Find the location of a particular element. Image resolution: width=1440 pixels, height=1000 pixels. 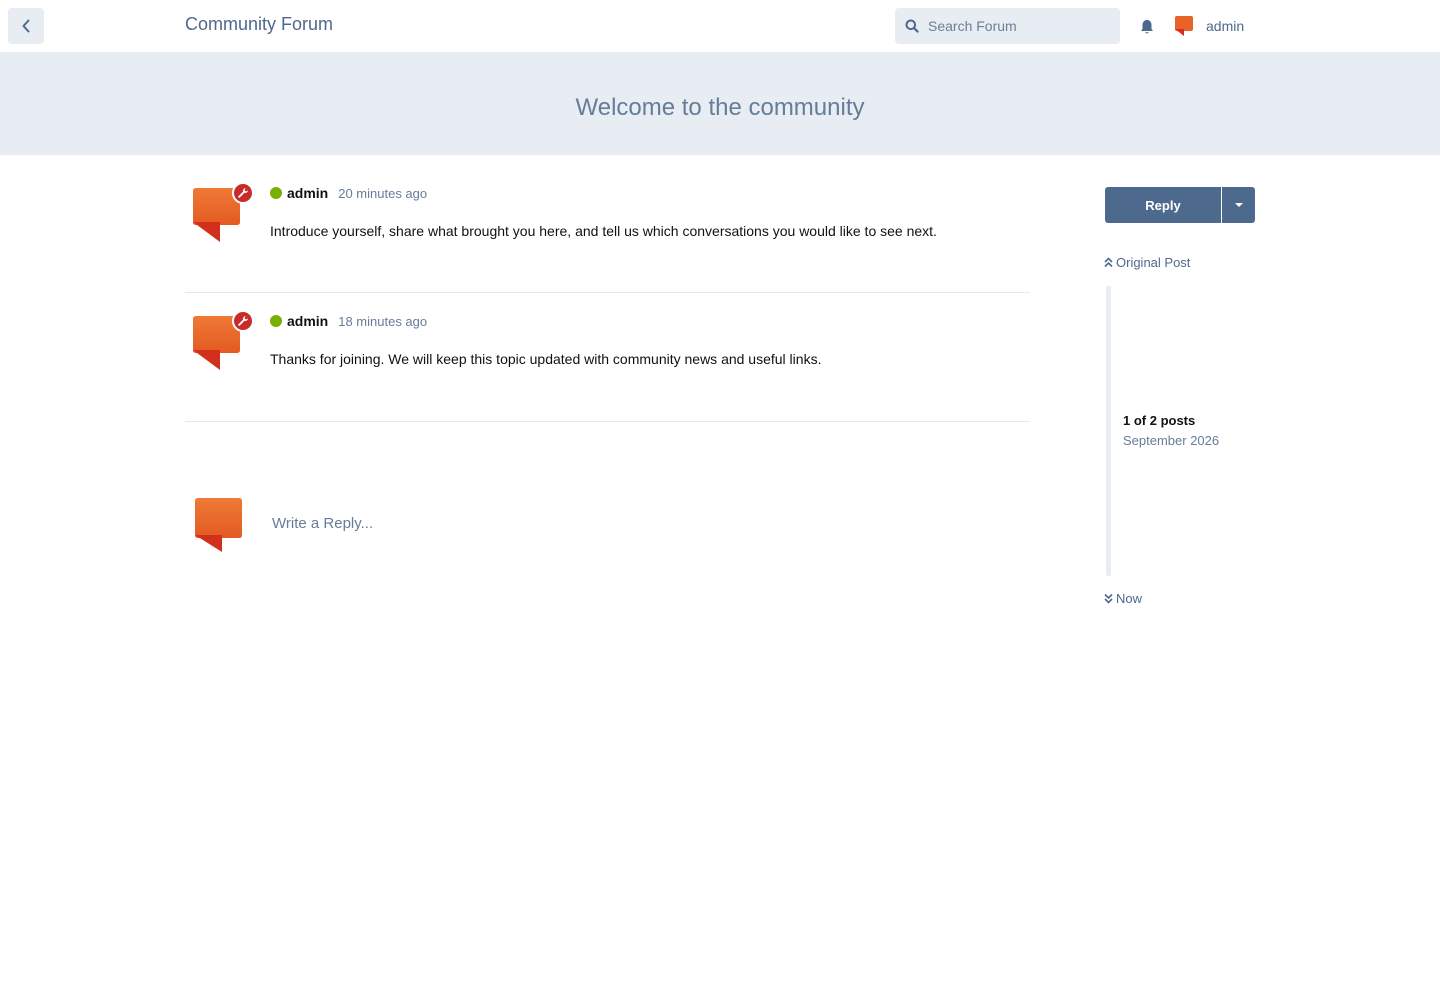

bell-icon is located at coordinates (1147, 27).